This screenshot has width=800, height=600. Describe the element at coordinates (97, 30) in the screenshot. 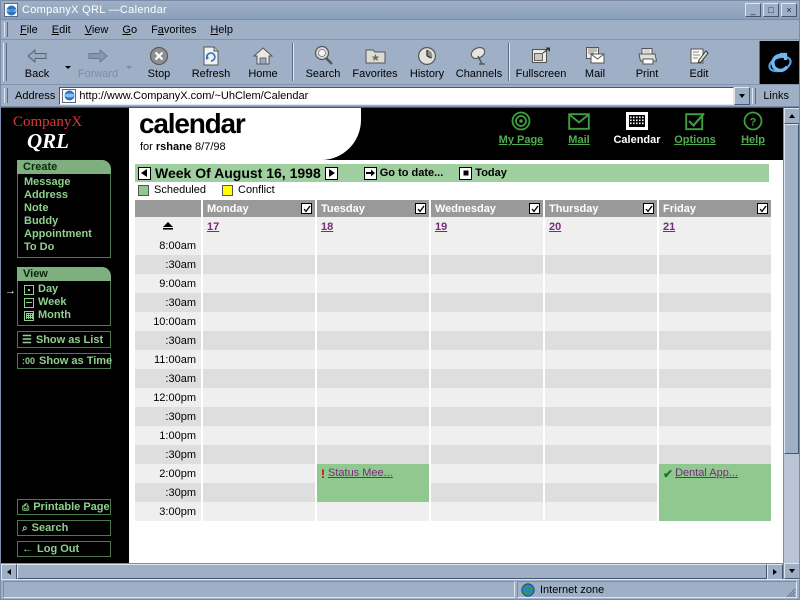

I see `menu-view: View` at that location.